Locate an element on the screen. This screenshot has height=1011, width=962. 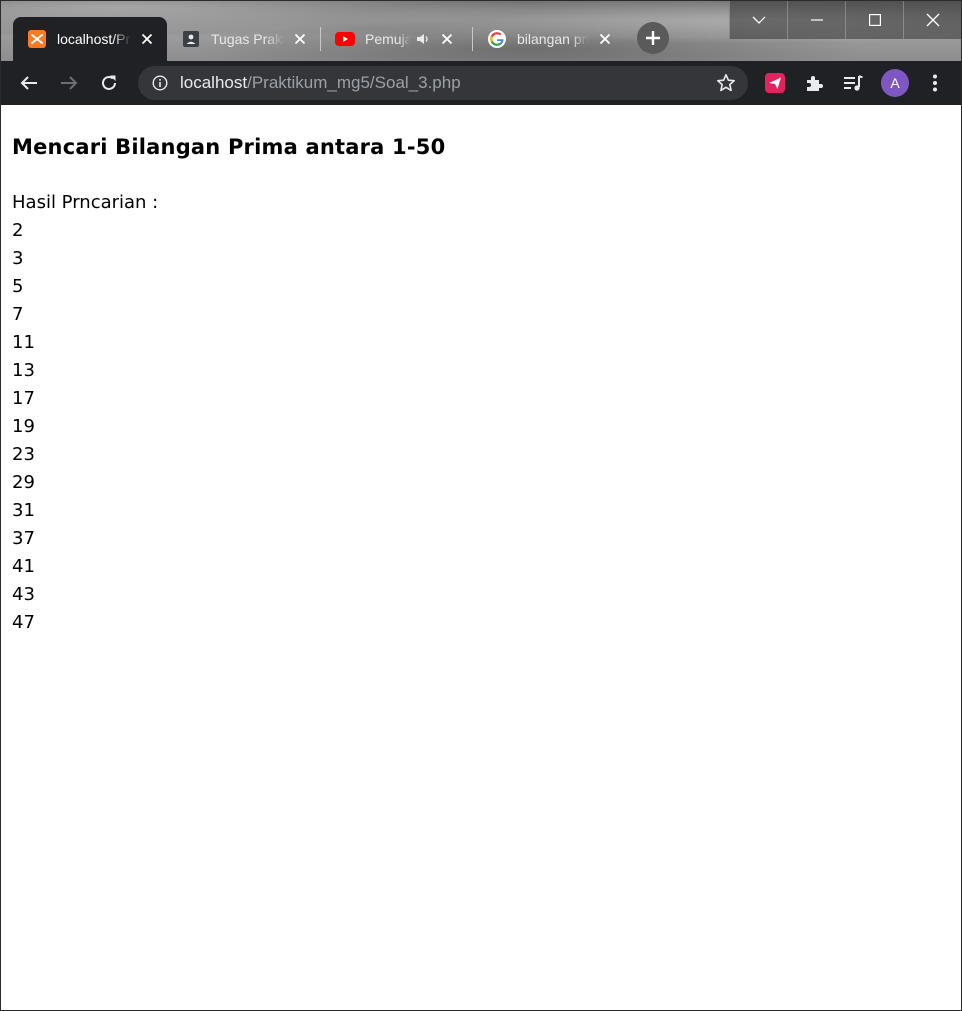
prime-number: 31 is located at coordinates (23, 510).